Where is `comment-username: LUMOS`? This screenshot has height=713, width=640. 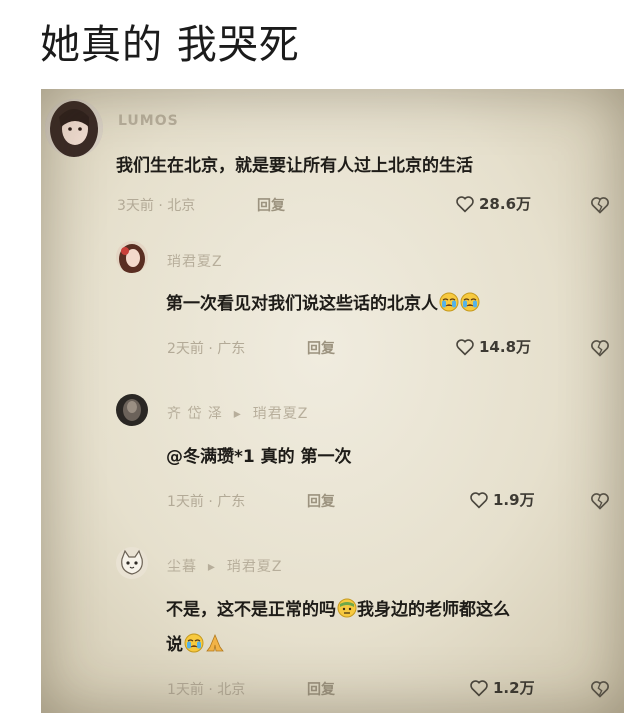 comment-username: LUMOS is located at coordinates (148, 121).